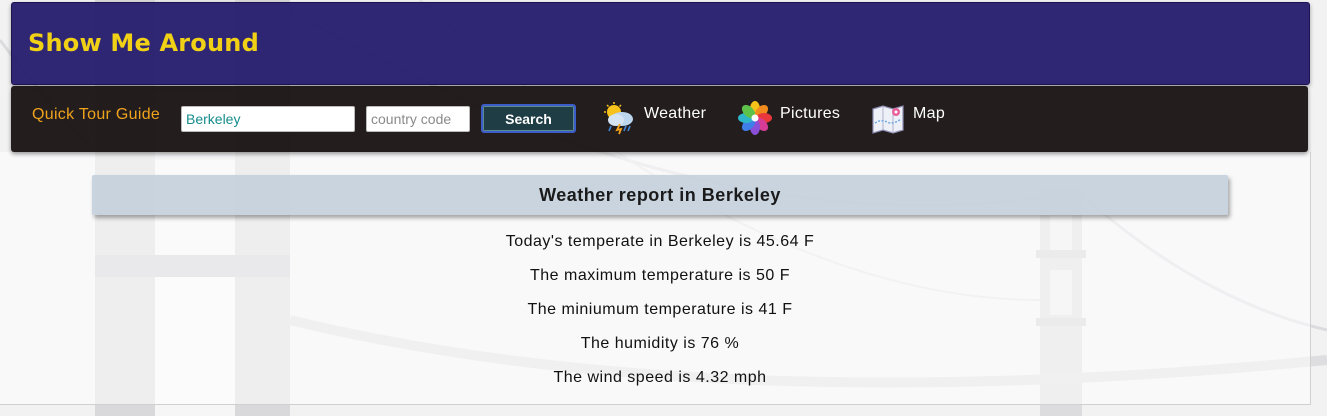 The height and width of the screenshot is (416, 1327). Describe the element at coordinates (660, 275) in the screenshot. I see `max-temperature-text: The maximum temperature is 50 F` at that location.